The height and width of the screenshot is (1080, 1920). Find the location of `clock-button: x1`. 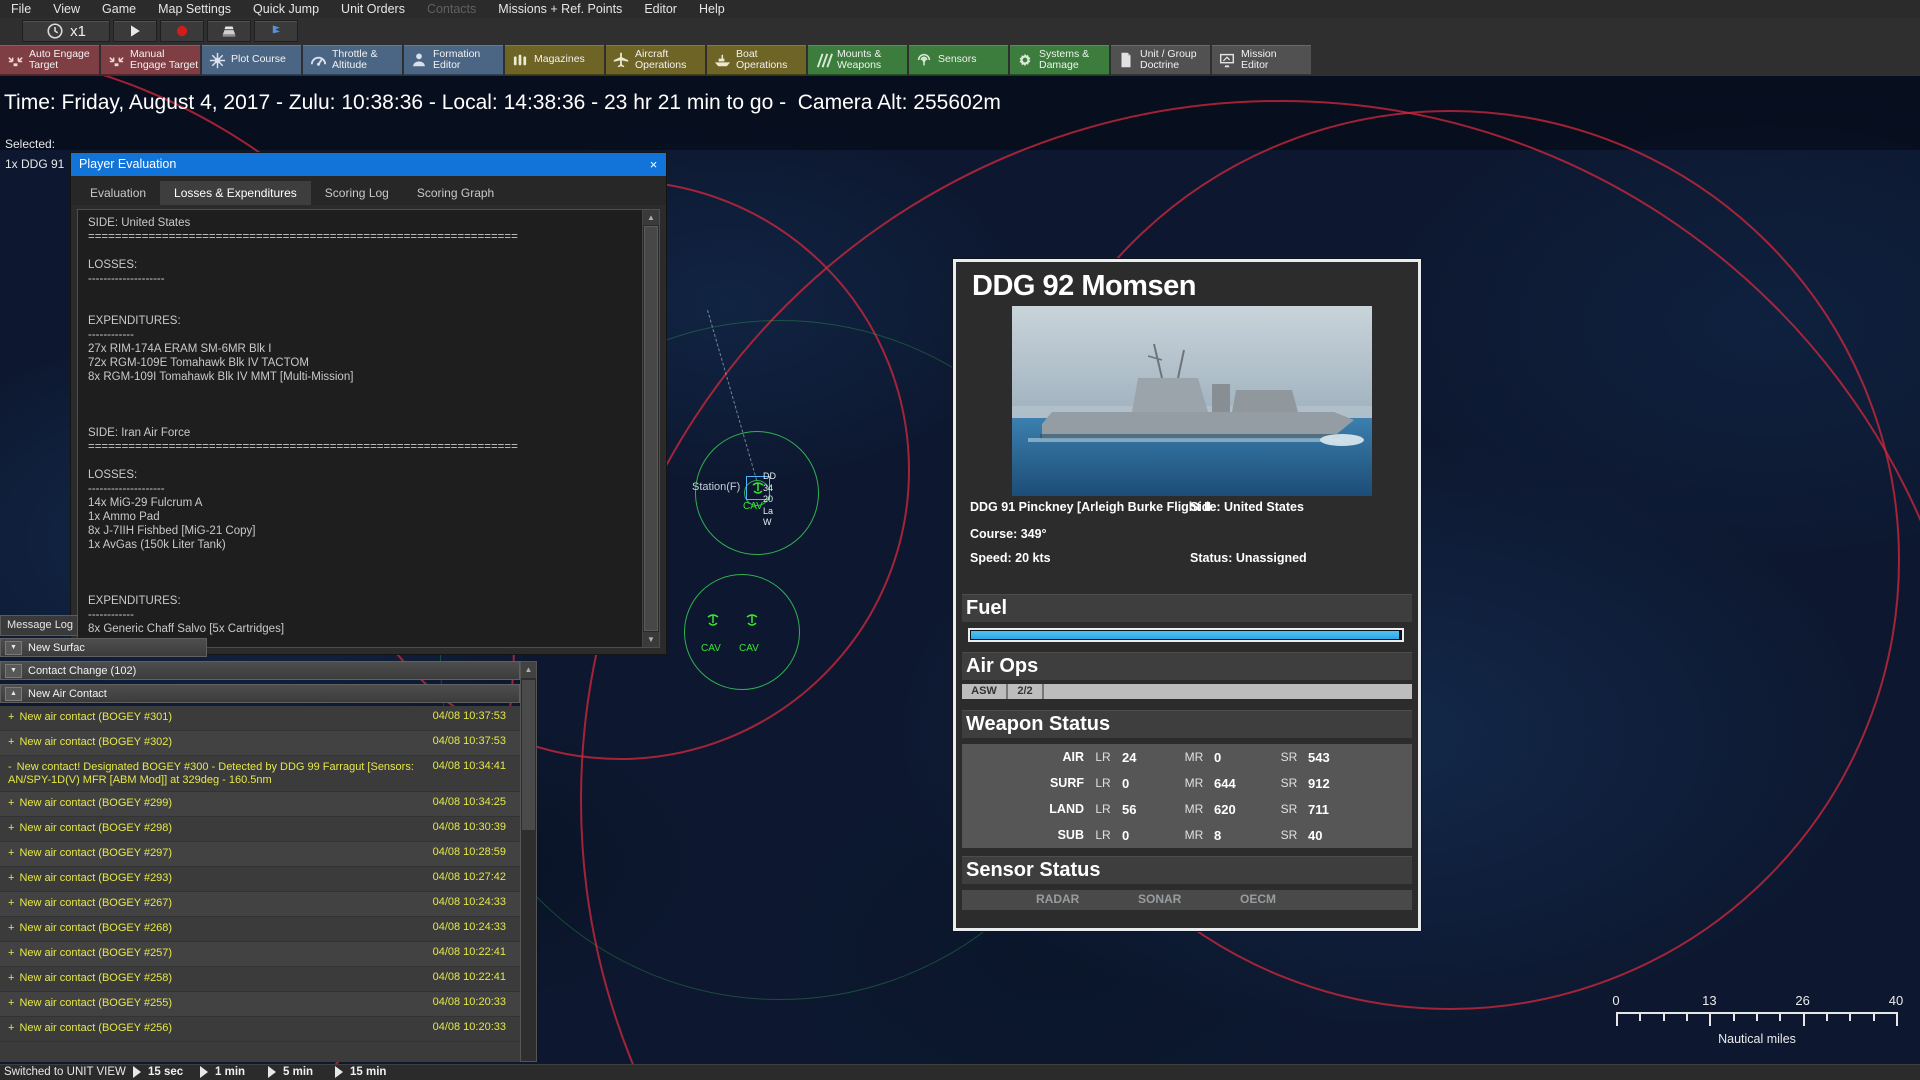

clock-button: x1 is located at coordinates (66, 31).